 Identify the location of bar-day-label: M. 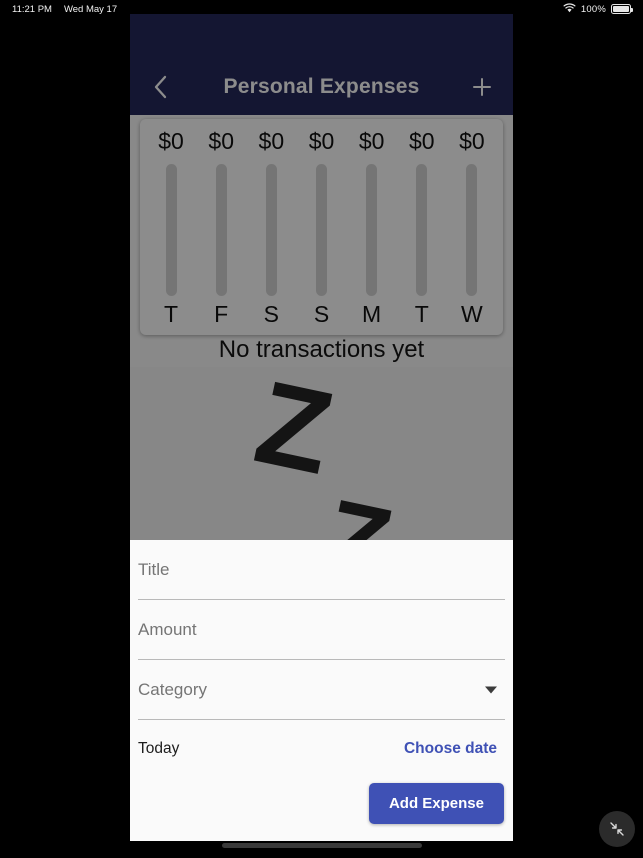
(372, 313).